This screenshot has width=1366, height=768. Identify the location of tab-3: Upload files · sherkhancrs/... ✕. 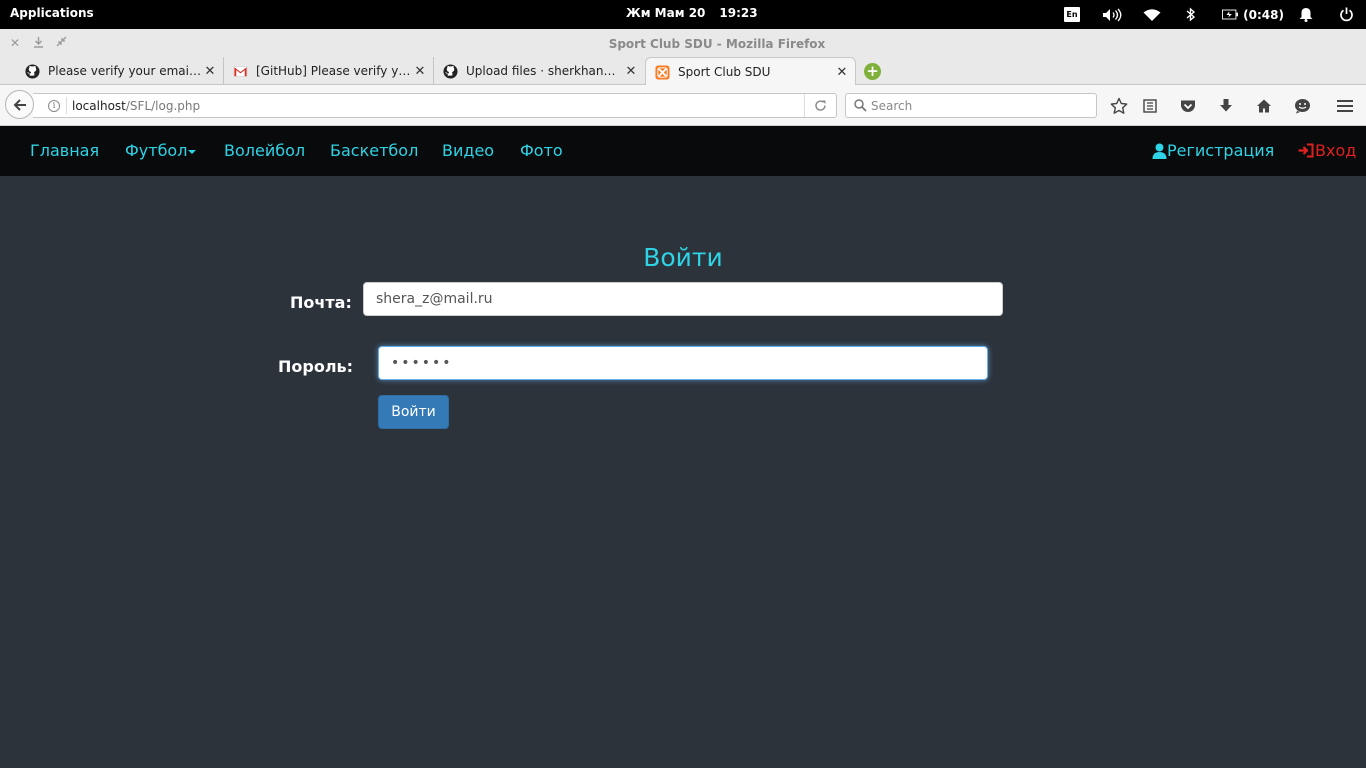
(539, 71).